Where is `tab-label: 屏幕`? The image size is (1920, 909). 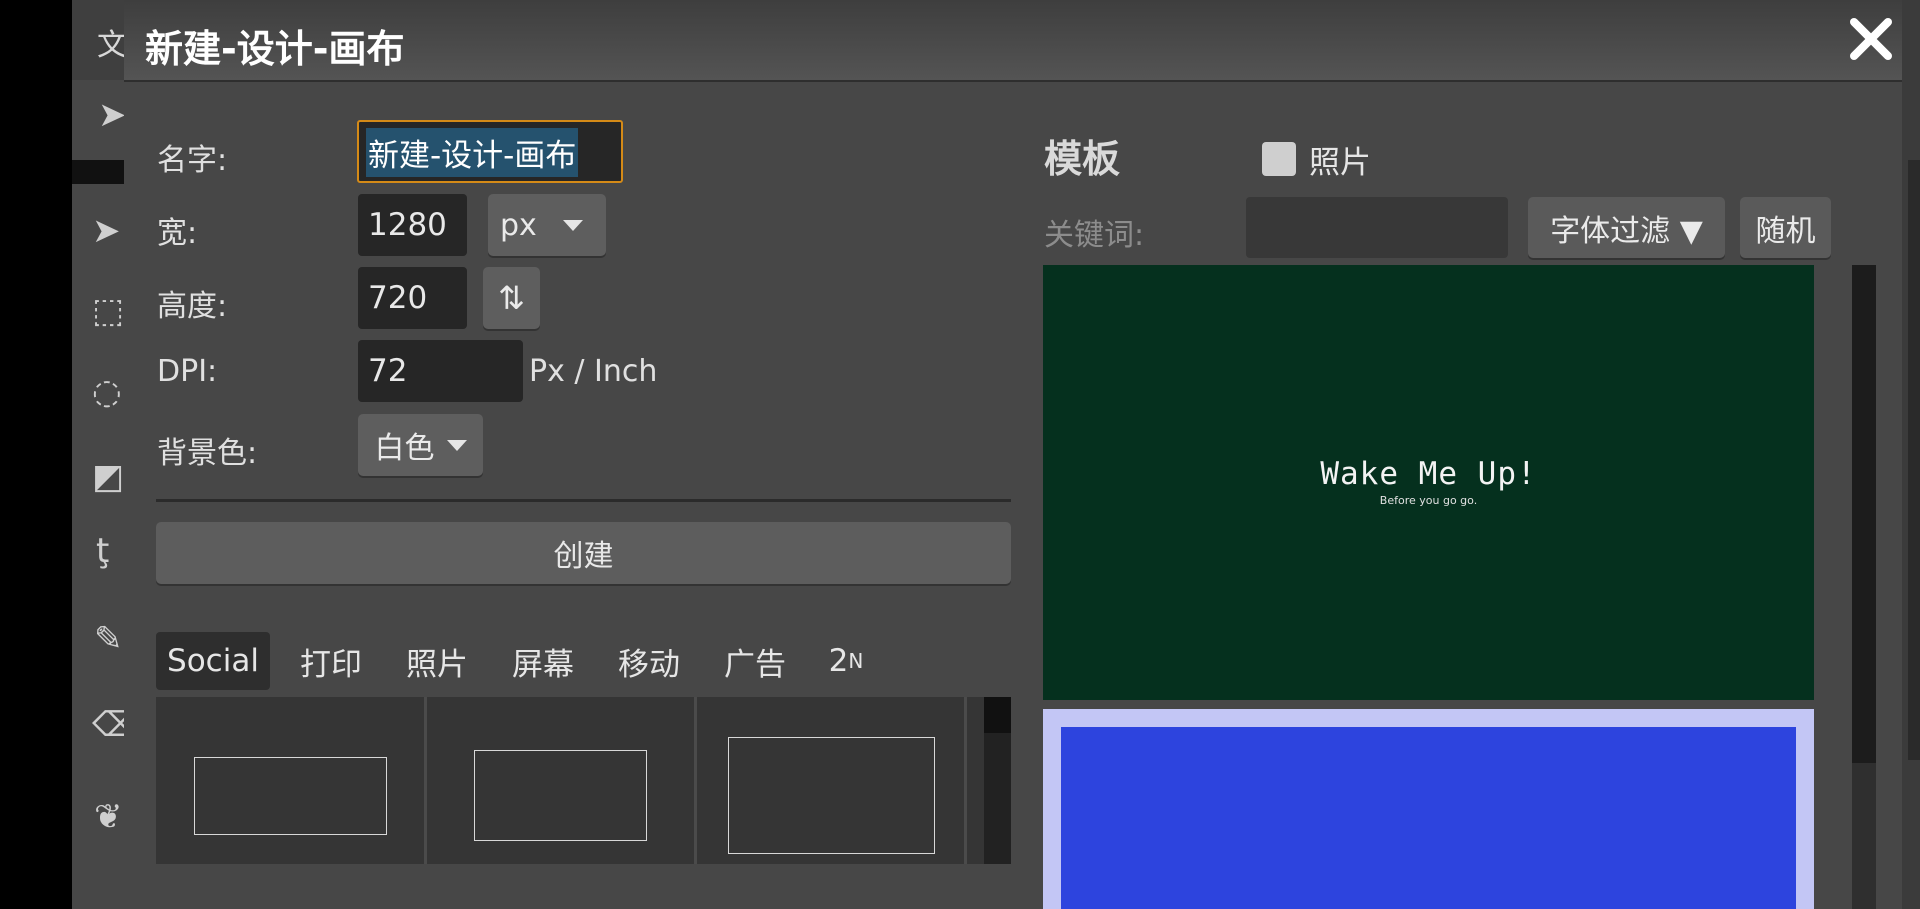
tab-label: 屏幕 is located at coordinates (543, 664).